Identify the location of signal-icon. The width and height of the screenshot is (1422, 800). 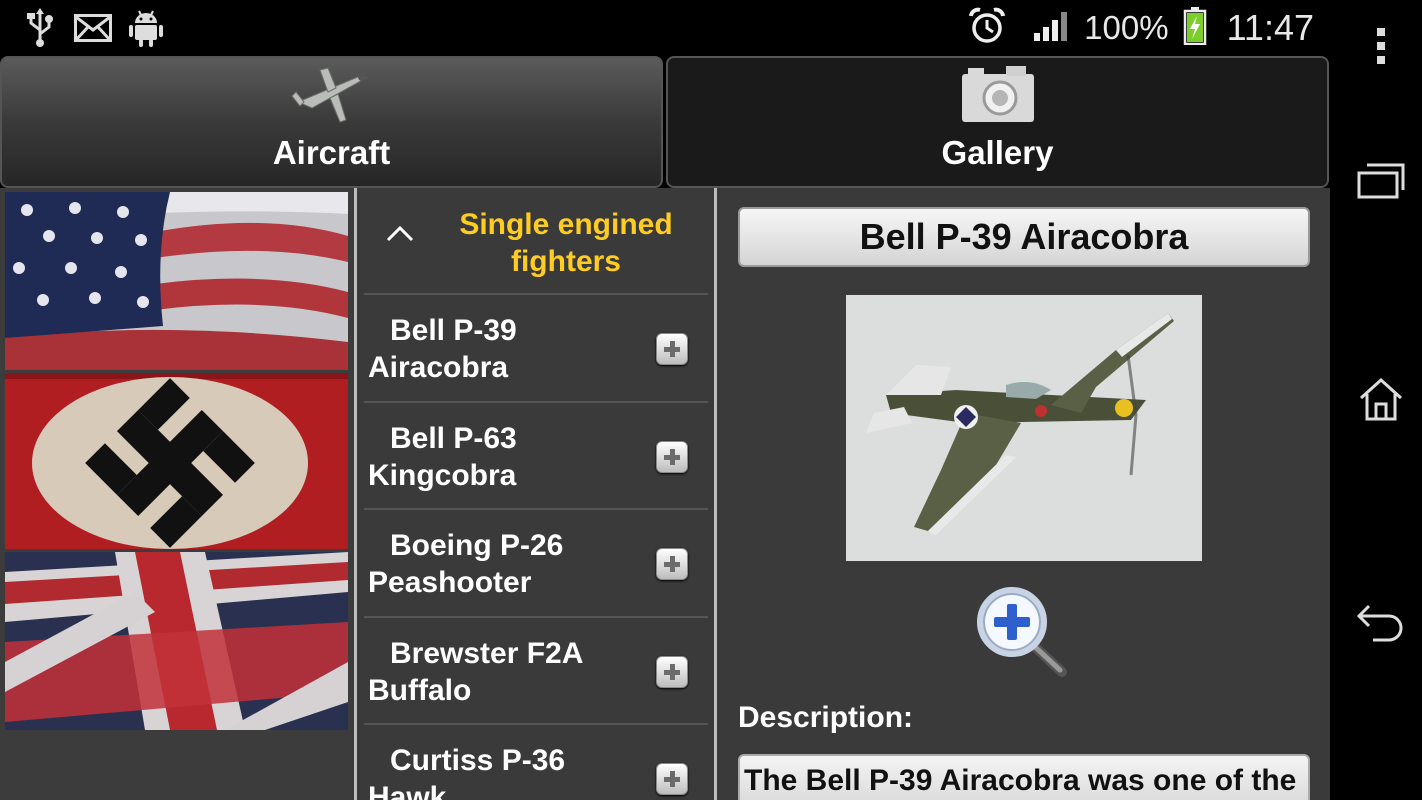
(1052, 28).